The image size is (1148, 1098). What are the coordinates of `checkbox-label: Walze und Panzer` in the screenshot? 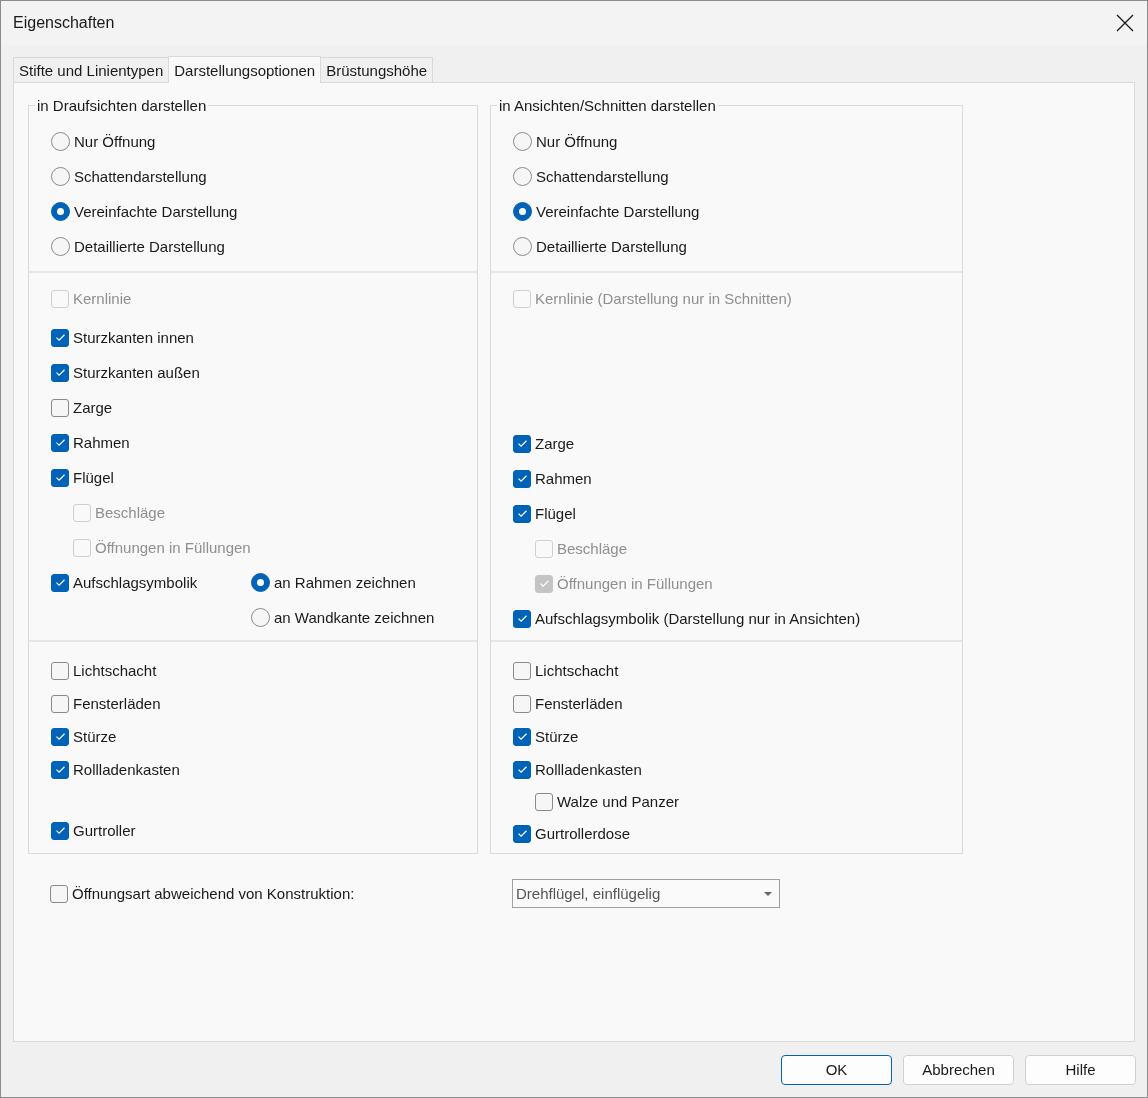 It's located at (618, 801).